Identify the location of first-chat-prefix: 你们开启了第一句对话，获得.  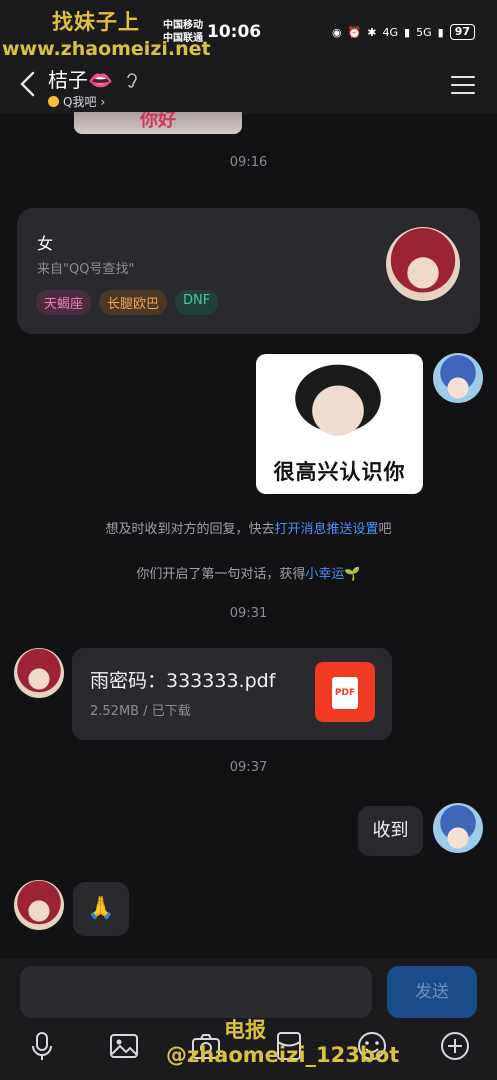
(221, 574).